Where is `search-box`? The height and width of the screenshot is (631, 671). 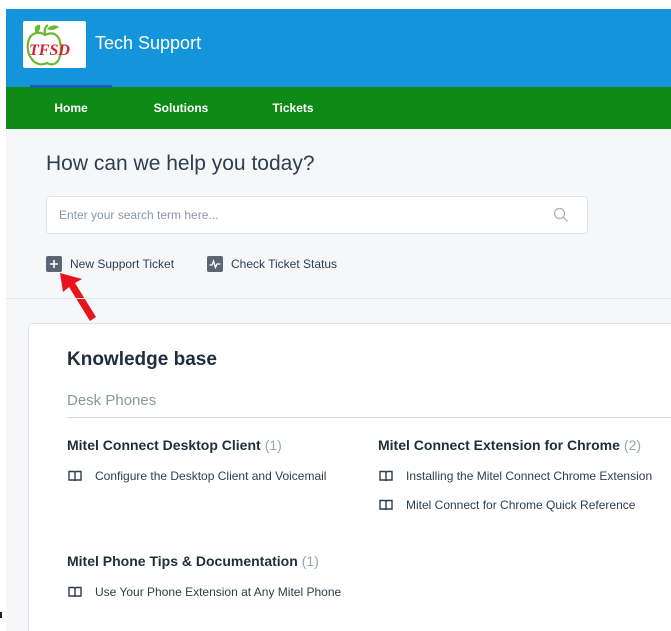
search-box is located at coordinates (317, 215).